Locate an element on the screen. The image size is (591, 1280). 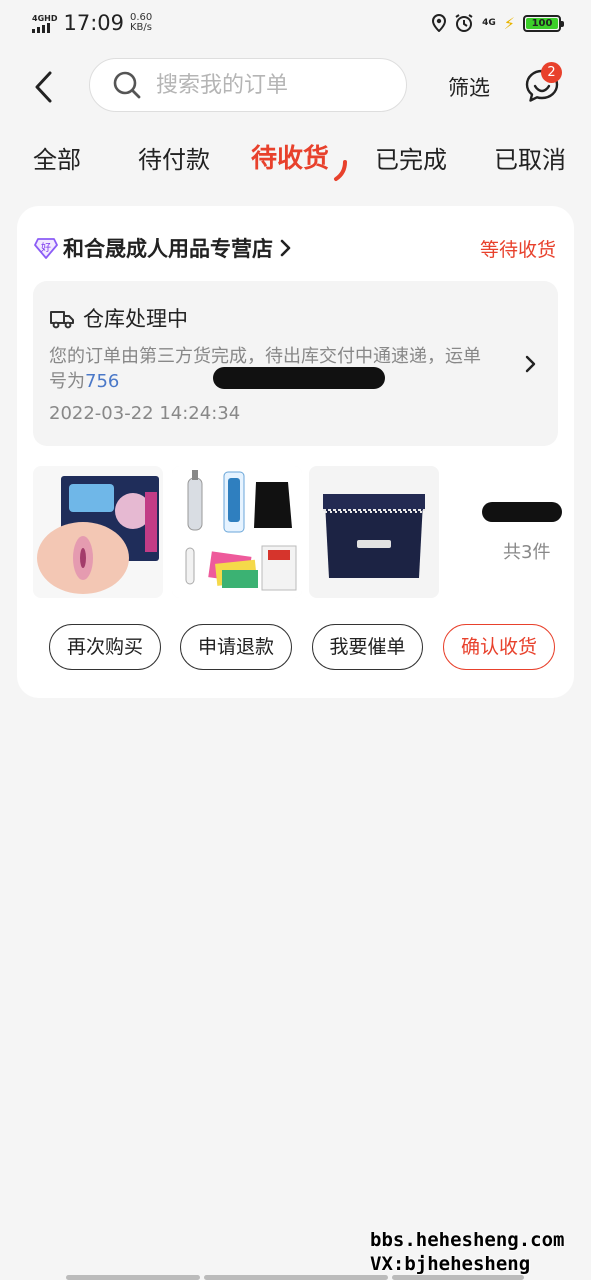
top-bar: 筛选 2 is located at coordinates (295, 86).